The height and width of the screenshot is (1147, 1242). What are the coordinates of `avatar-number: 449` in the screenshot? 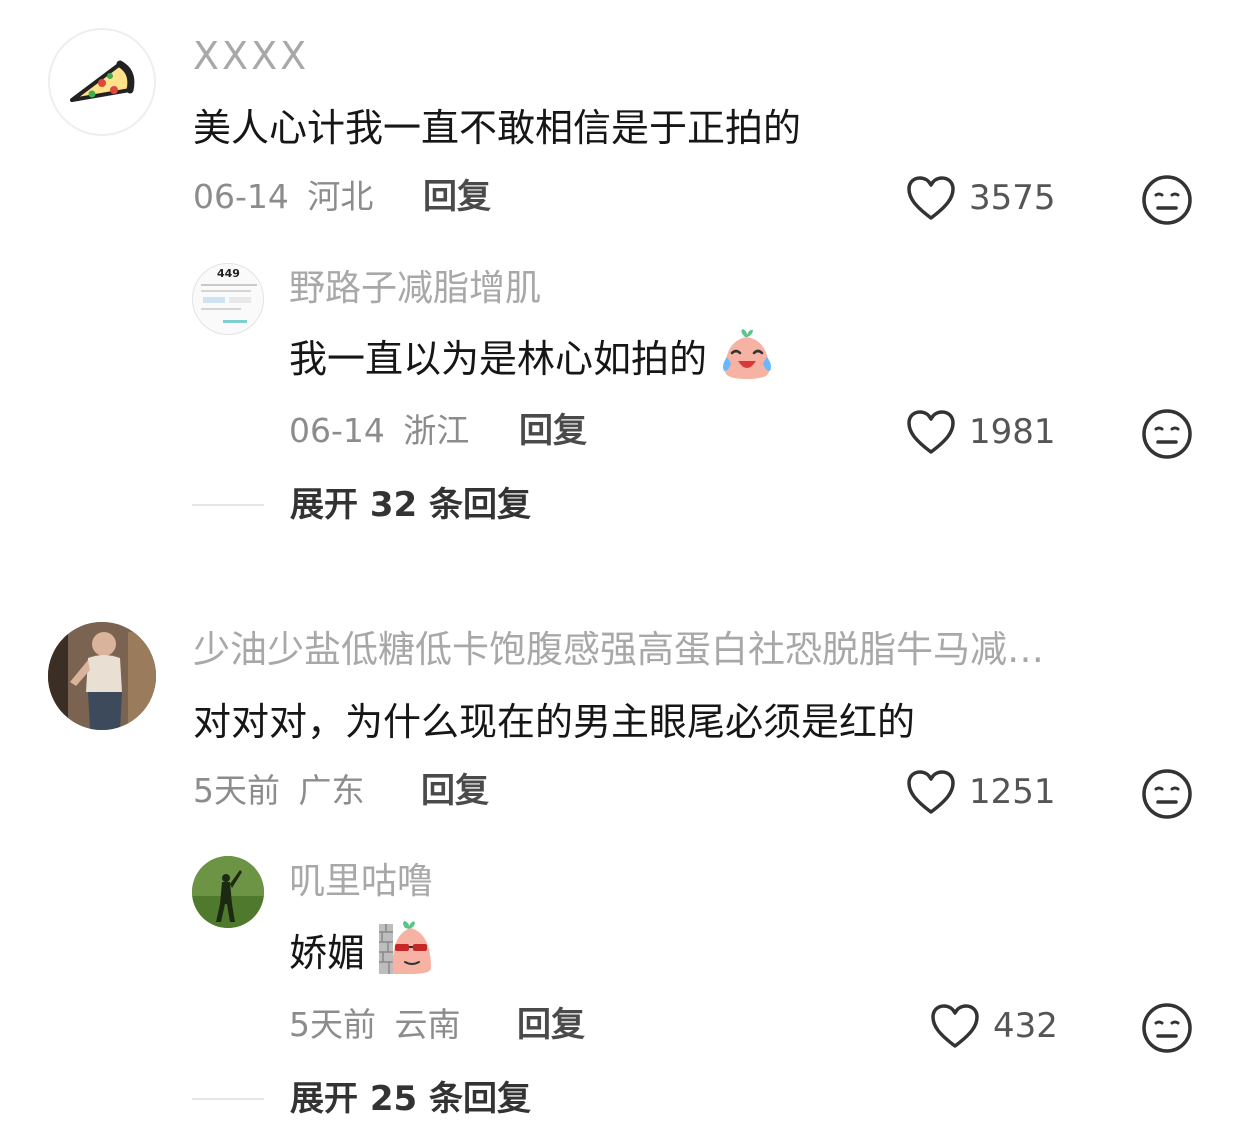 It's located at (228, 273).